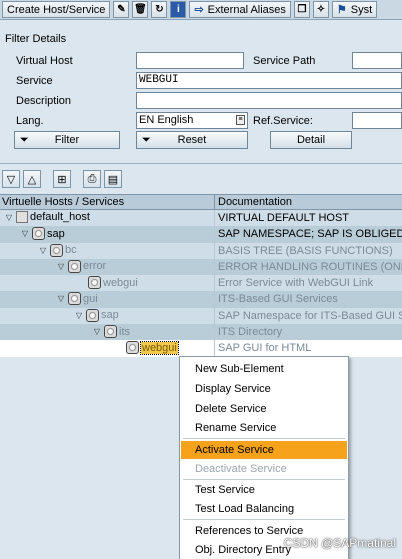  Describe the element at coordinates (377, 60) in the screenshot. I see `service-path-input` at that location.